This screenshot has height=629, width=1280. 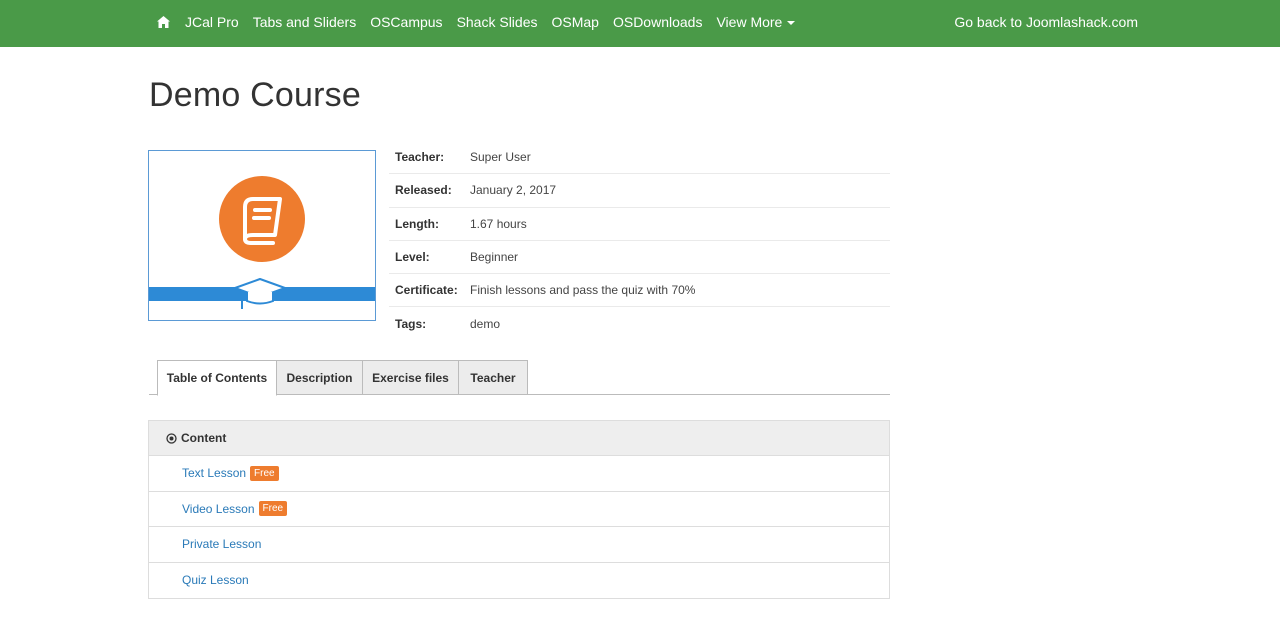 What do you see at coordinates (406, 22) in the screenshot?
I see `nav-item-oscampus: OSCampus` at bounding box center [406, 22].